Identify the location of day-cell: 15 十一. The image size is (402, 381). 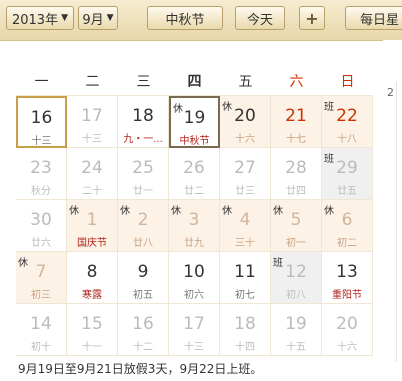
(92, 330).